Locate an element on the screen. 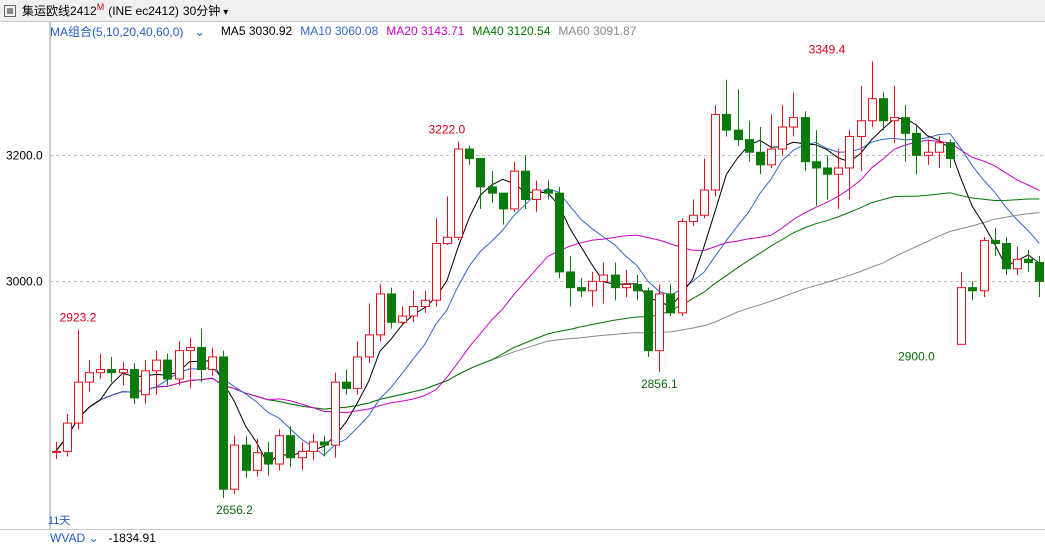 This screenshot has height=545, width=1045. price-annotation: 2900.0 is located at coordinates (916, 356).